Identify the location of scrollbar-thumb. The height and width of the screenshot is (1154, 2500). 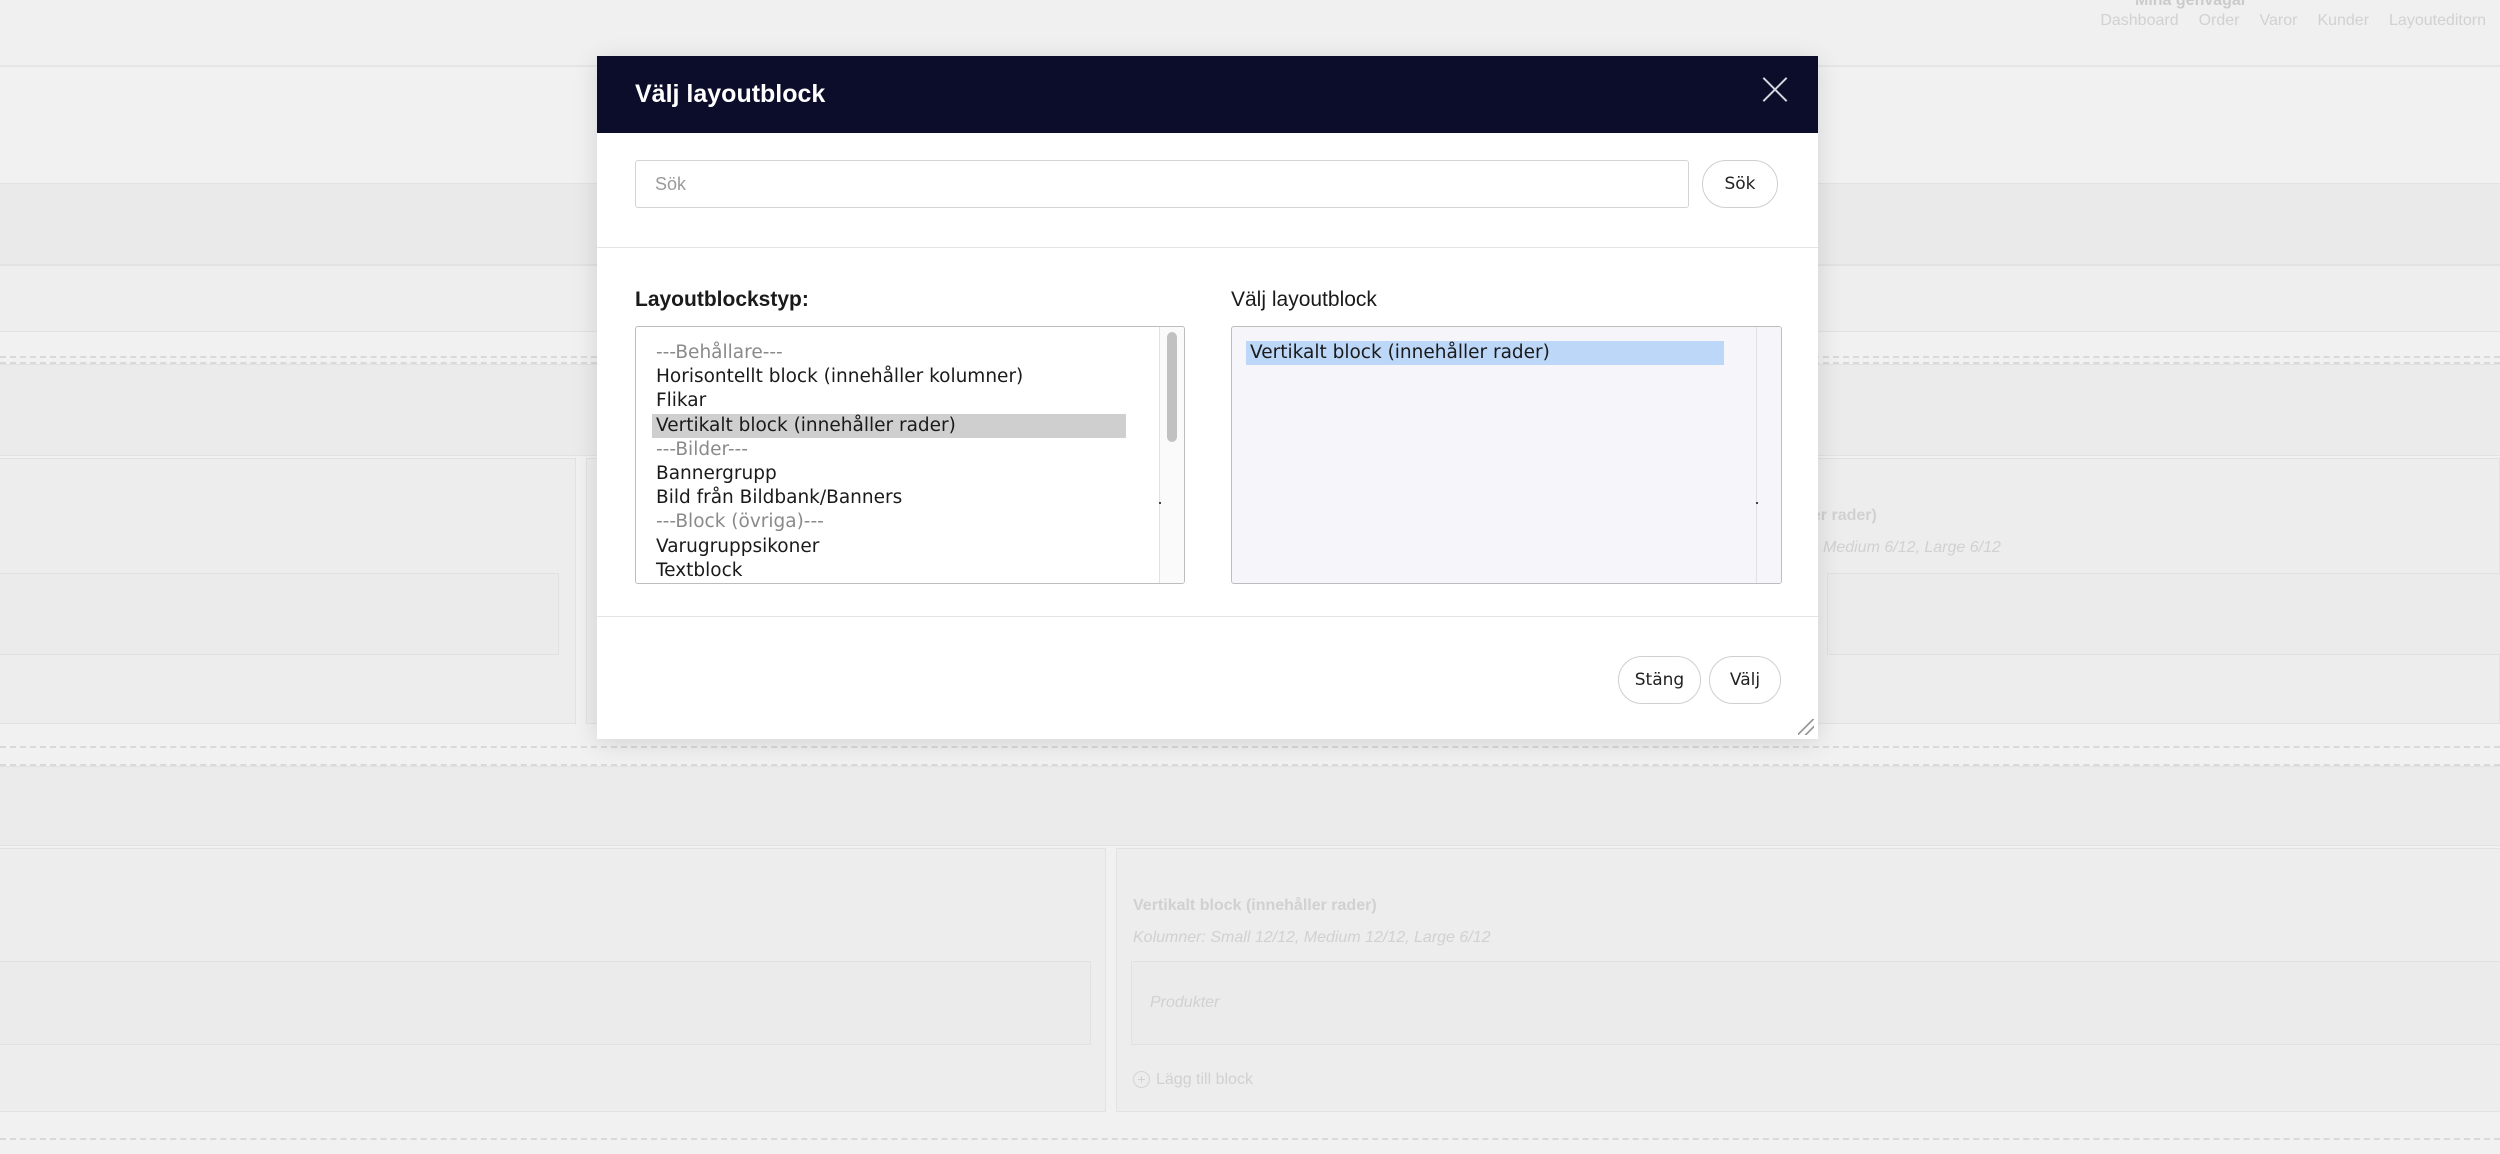
(1172, 387).